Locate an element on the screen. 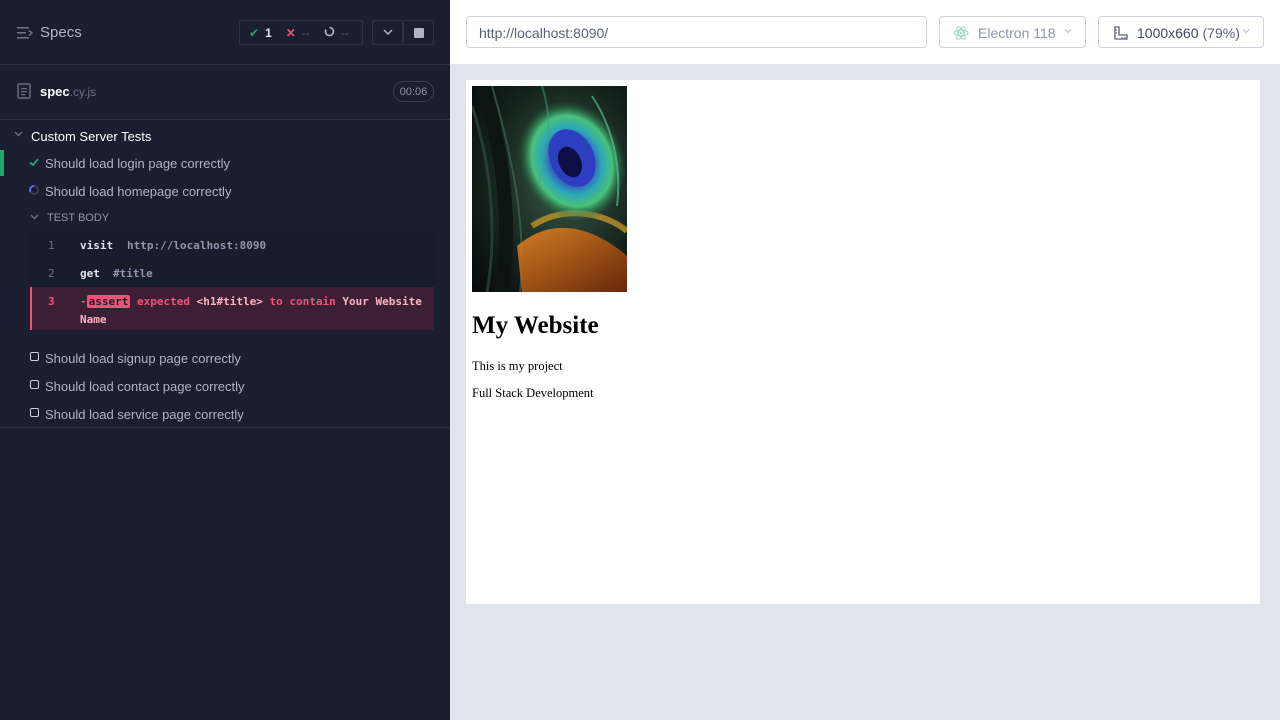 This screenshot has height=720, width=1280. viewport-size: 1000x660 is located at coordinates (1168, 33).